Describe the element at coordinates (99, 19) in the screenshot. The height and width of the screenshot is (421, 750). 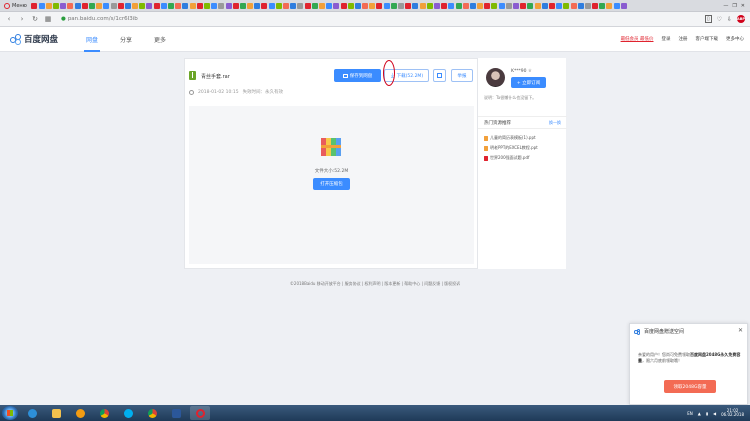
I see `url-field: ● pan.baidu.com/s/1cr6I3ib` at that location.